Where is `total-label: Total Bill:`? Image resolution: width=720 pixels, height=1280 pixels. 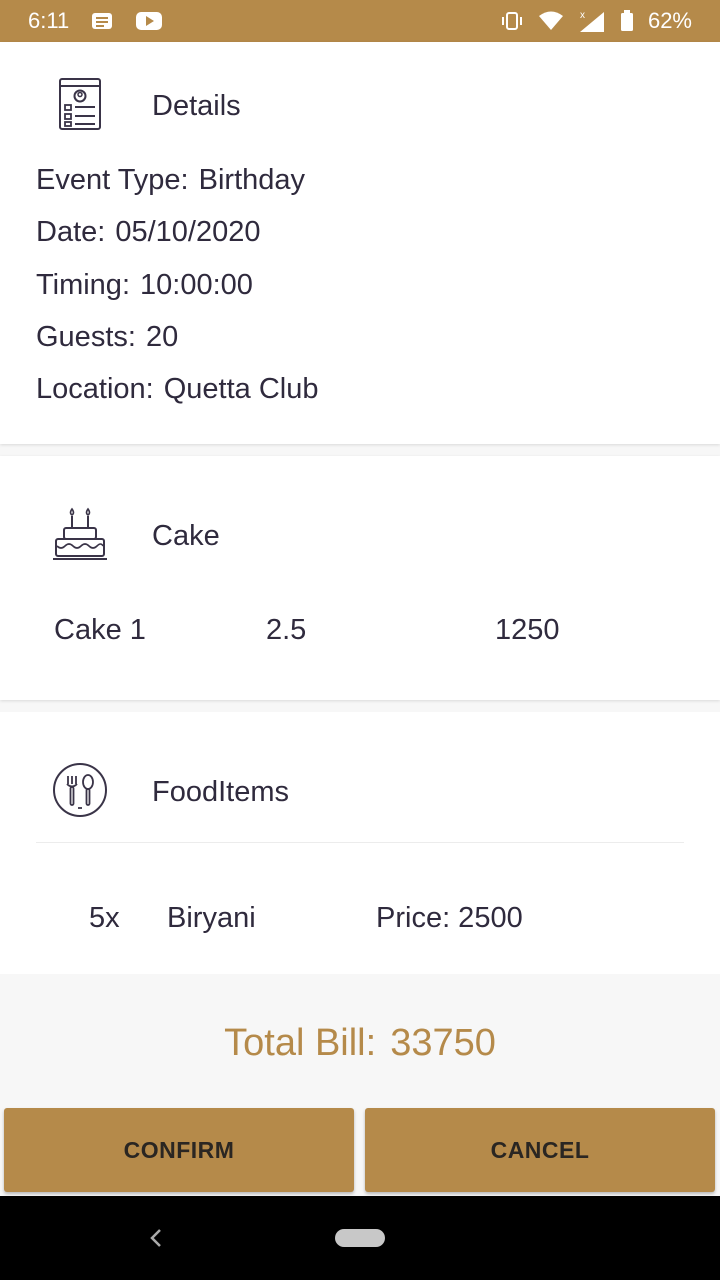 total-label: Total Bill: is located at coordinates (300, 1043).